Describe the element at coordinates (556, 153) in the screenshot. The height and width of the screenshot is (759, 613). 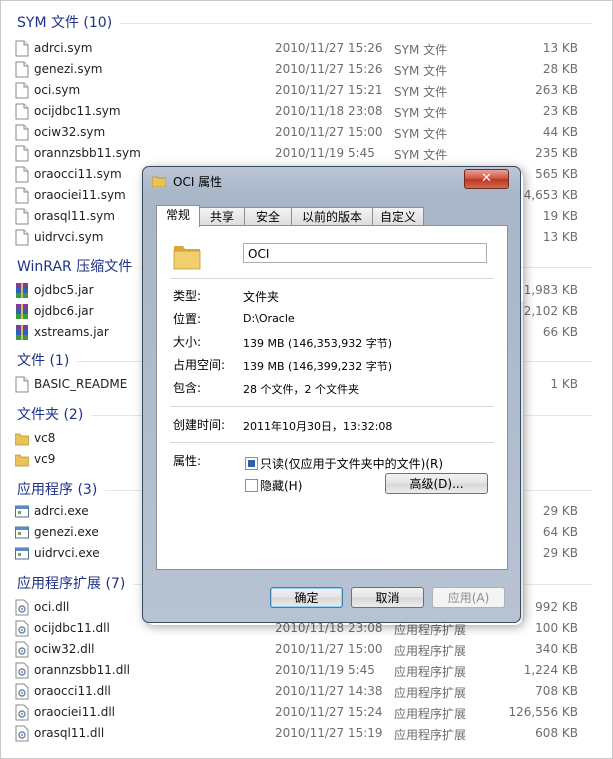
I see `file-size: 235 KB` at that location.